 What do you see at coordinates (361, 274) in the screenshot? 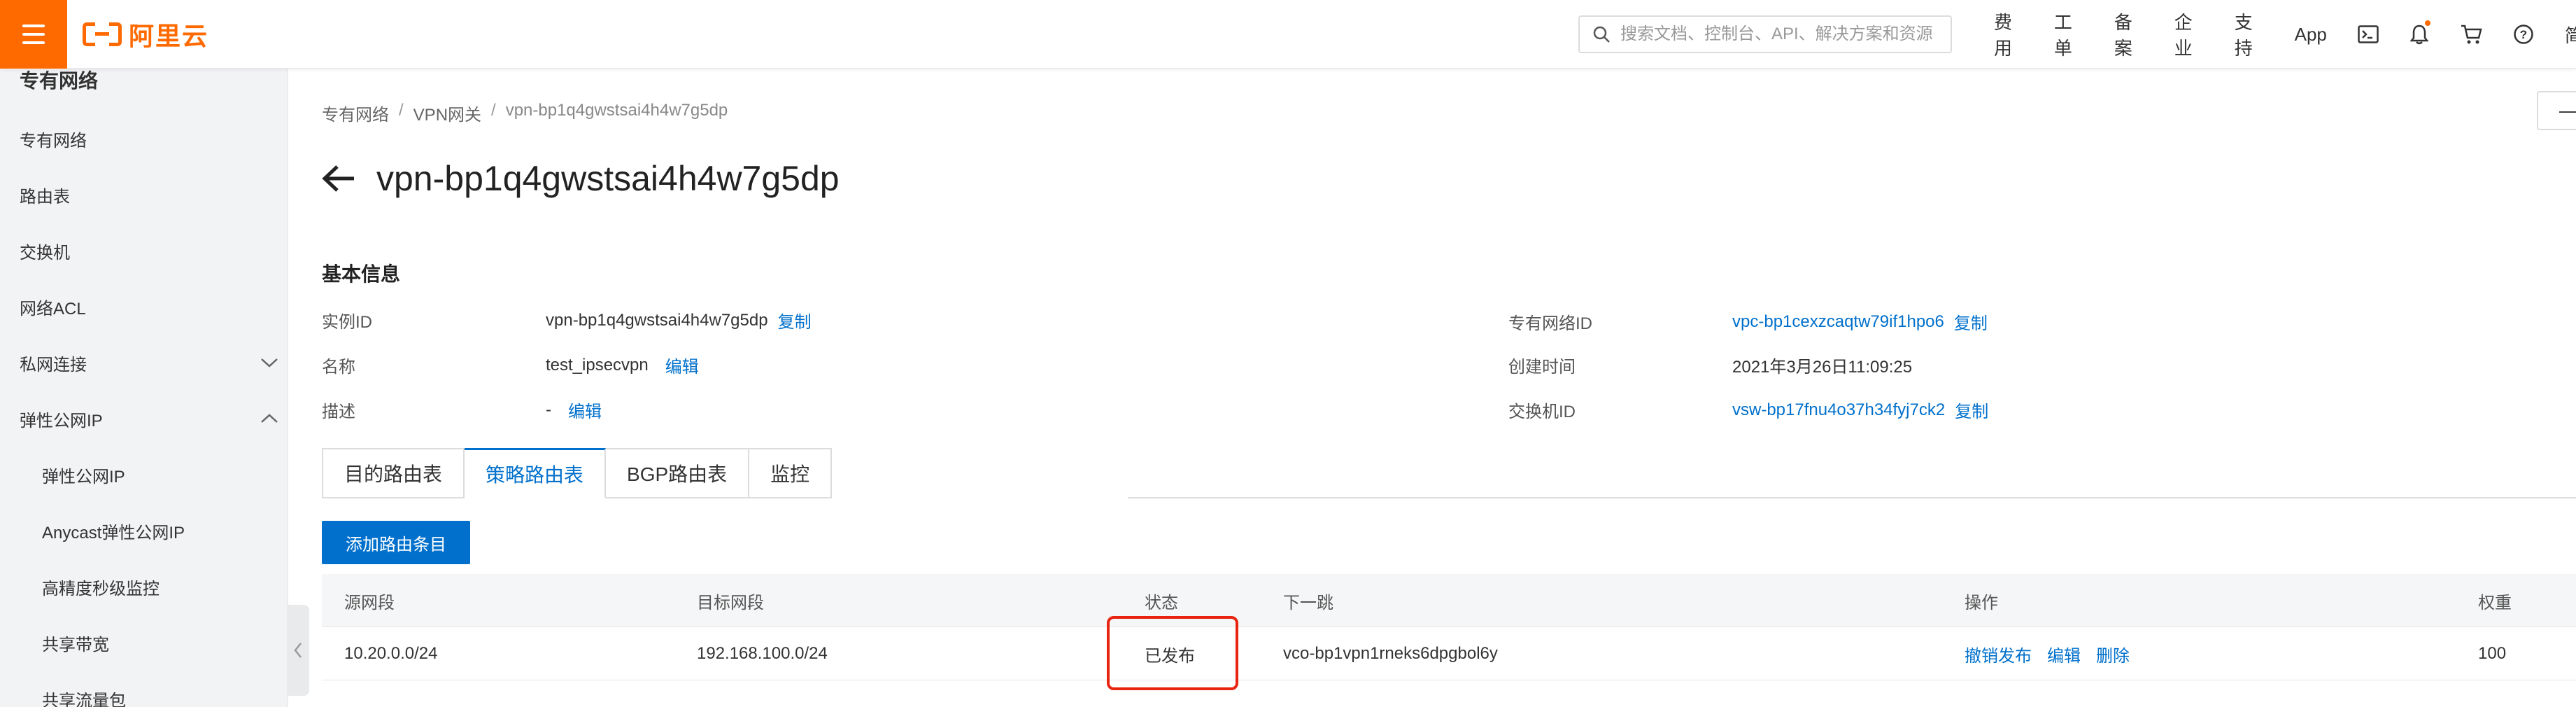
I see `basic-info-title: 基本信息` at bounding box center [361, 274].